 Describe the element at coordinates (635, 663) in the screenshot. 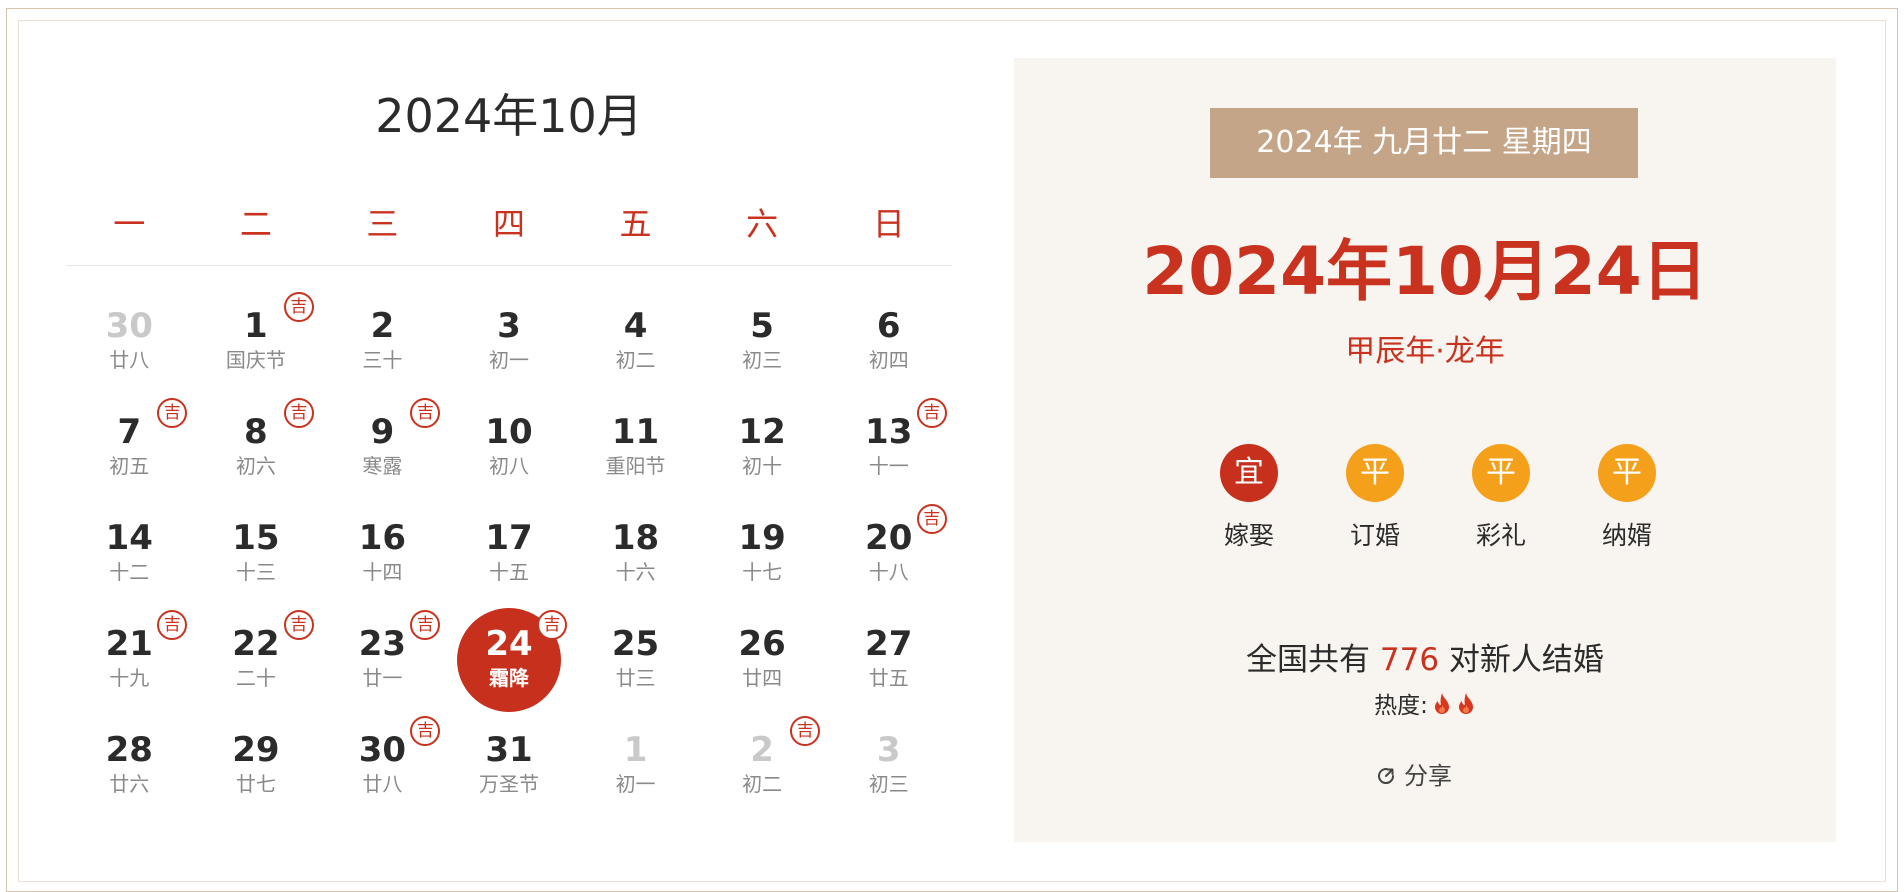

I see `day-cell: 25 廿三` at that location.